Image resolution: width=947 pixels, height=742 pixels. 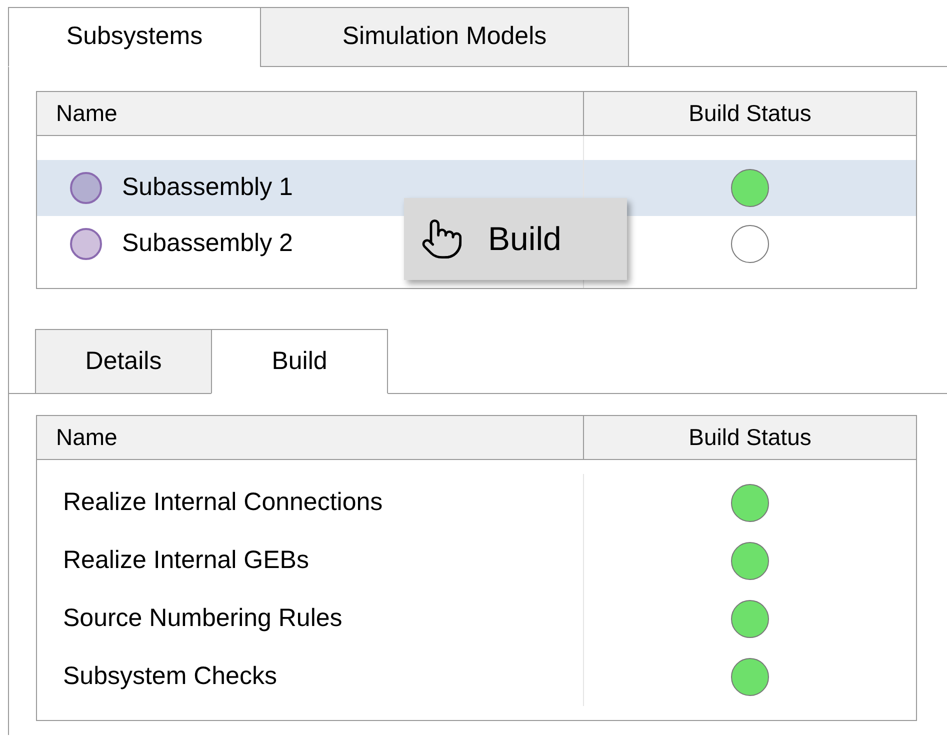 What do you see at coordinates (170, 676) in the screenshot?
I see `table-cell-text: Subsystem Checks` at bounding box center [170, 676].